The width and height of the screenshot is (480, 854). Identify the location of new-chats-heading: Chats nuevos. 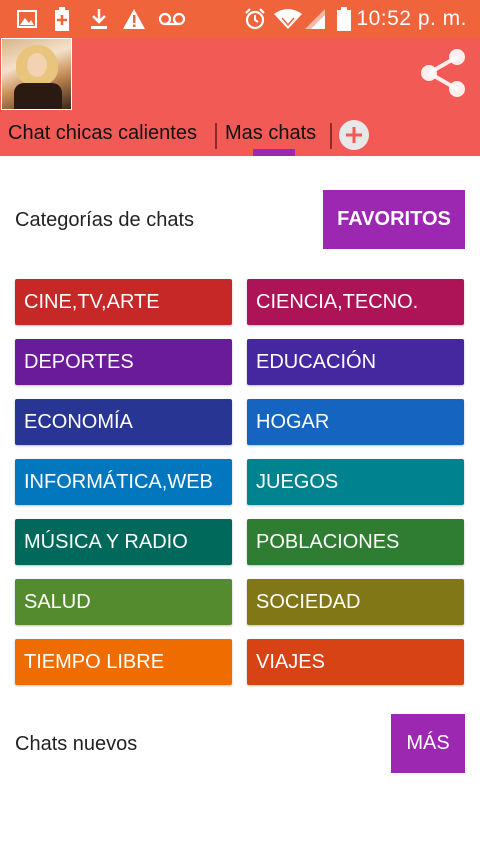
(76, 744).